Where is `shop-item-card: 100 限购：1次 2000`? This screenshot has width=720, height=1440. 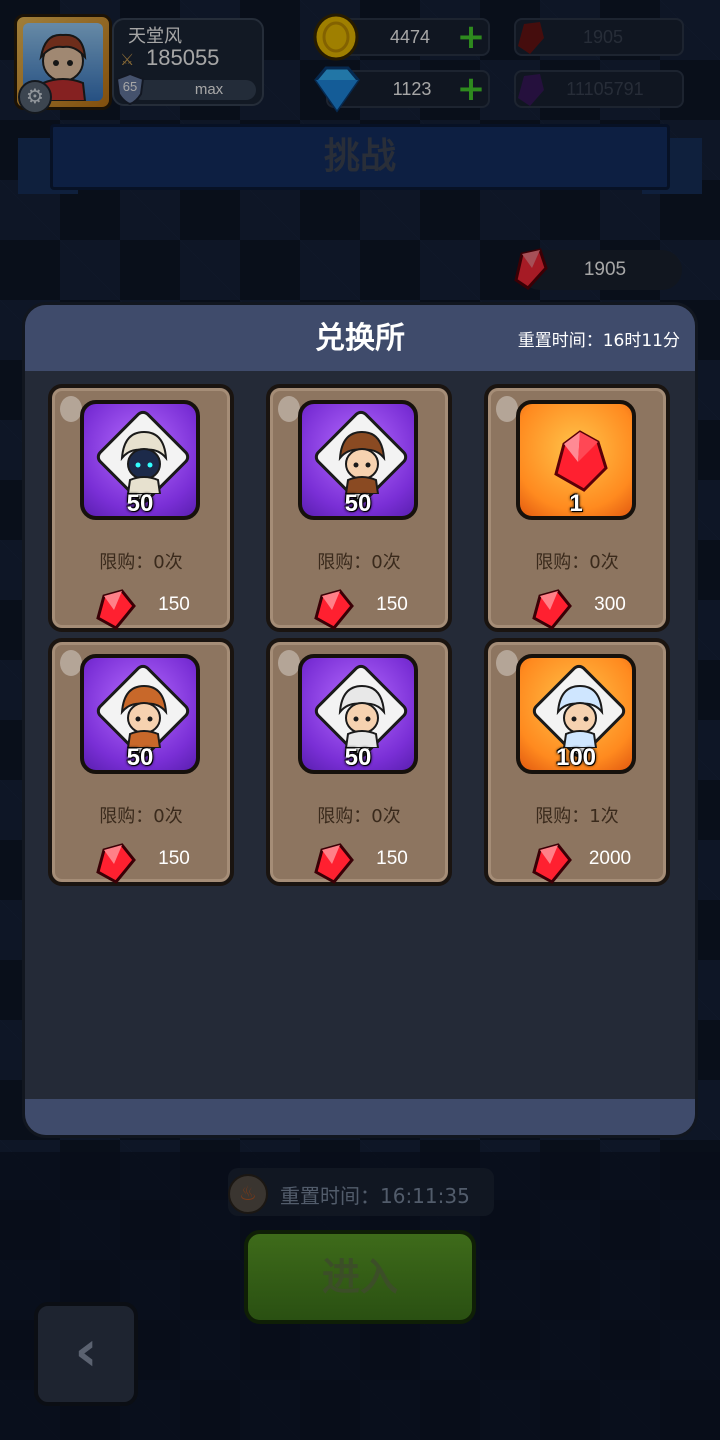 shop-item-card: 100 限购：1次 2000 is located at coordinates (577, 762).